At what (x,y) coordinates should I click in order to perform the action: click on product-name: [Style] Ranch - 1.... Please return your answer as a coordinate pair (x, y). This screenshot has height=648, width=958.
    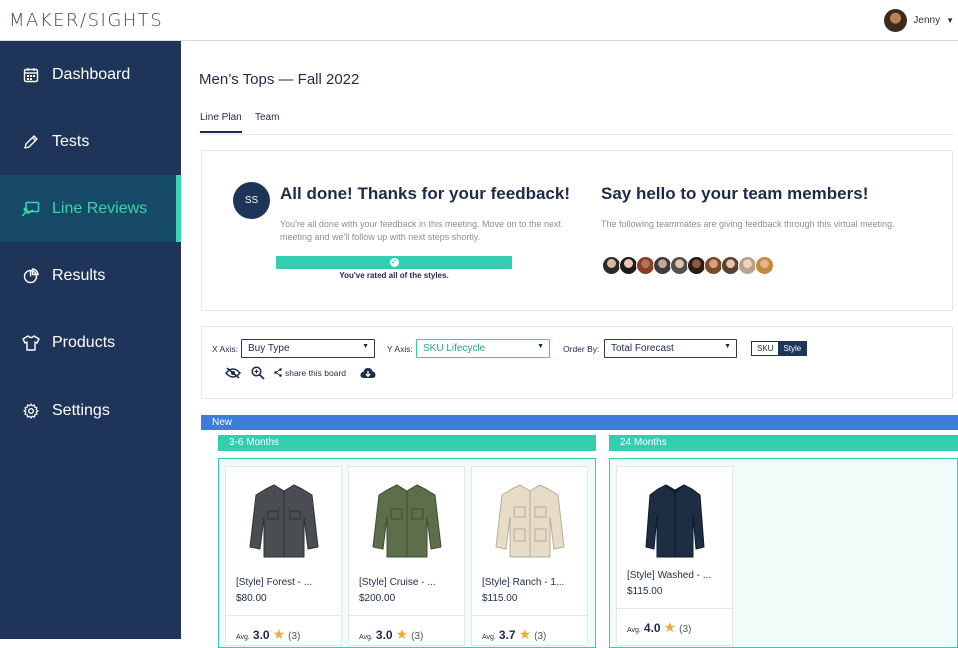
    Looking at the image, I should click on (523, 582).